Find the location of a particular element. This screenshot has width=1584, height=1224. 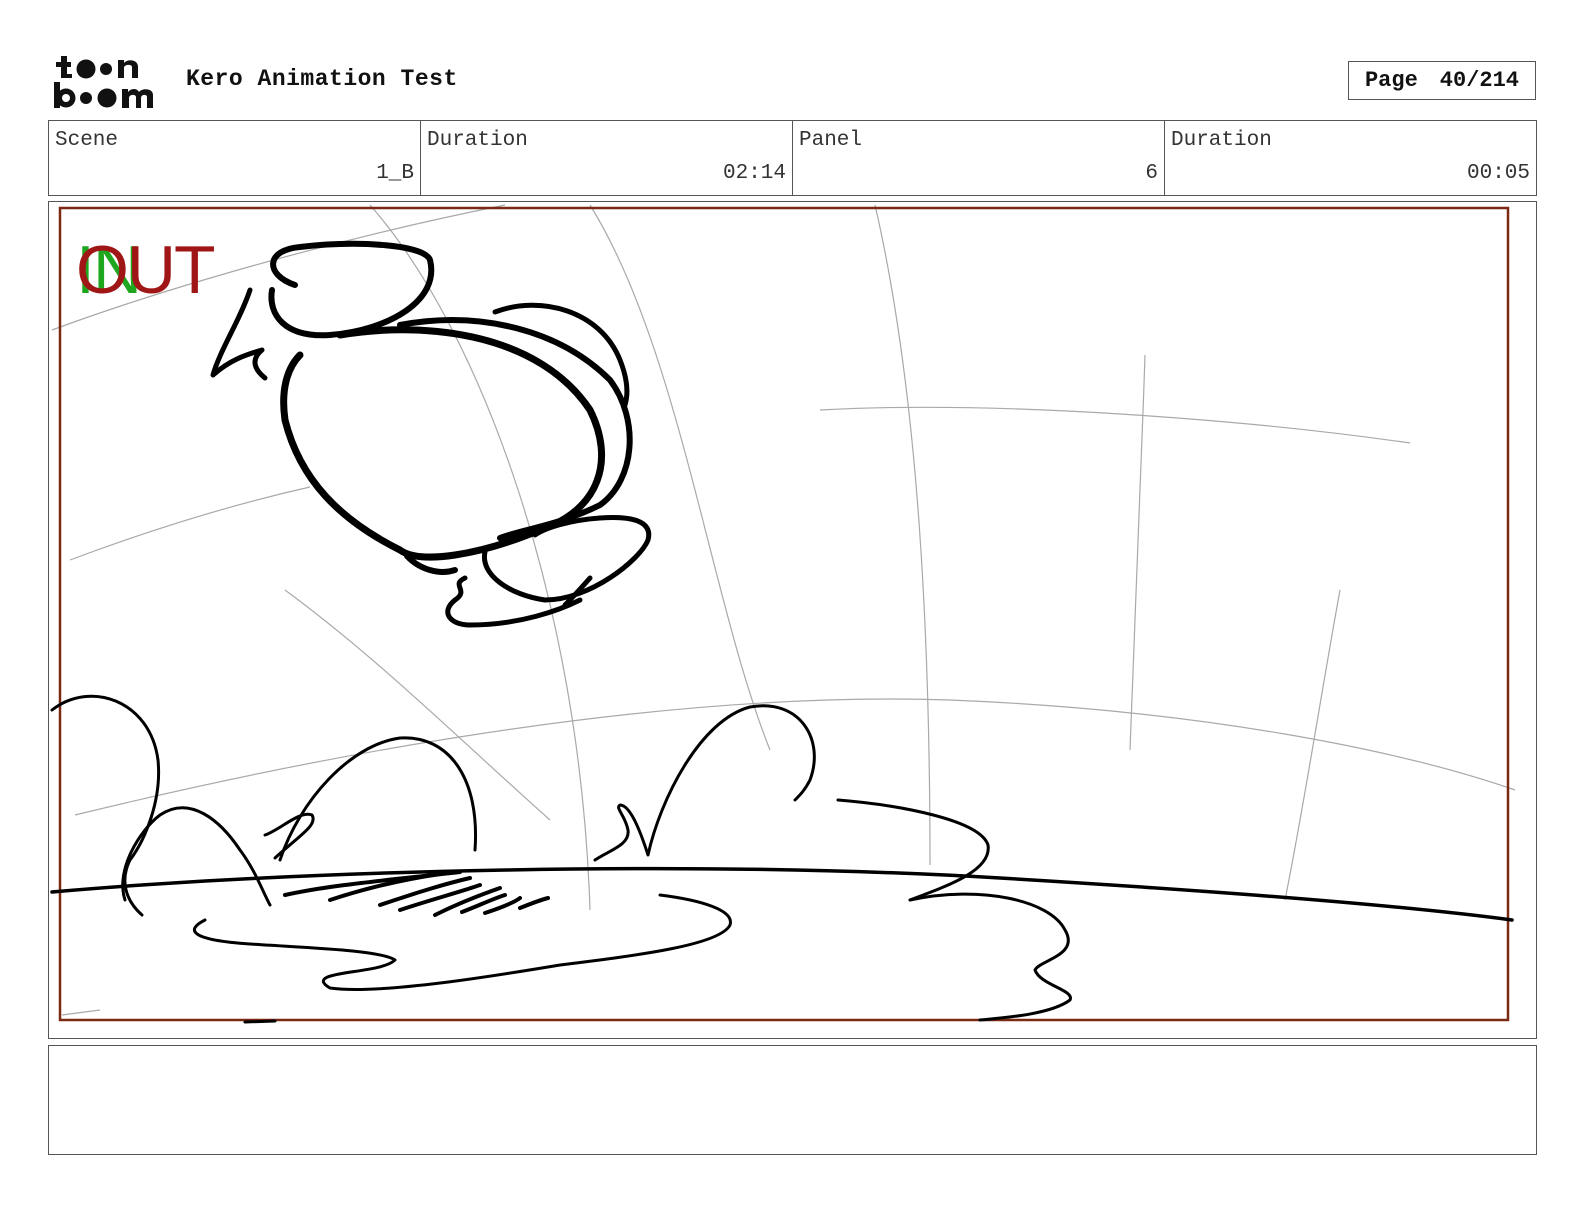

panel-duration-cell: Duration 00:05 is located at coordinates (1350, 158).